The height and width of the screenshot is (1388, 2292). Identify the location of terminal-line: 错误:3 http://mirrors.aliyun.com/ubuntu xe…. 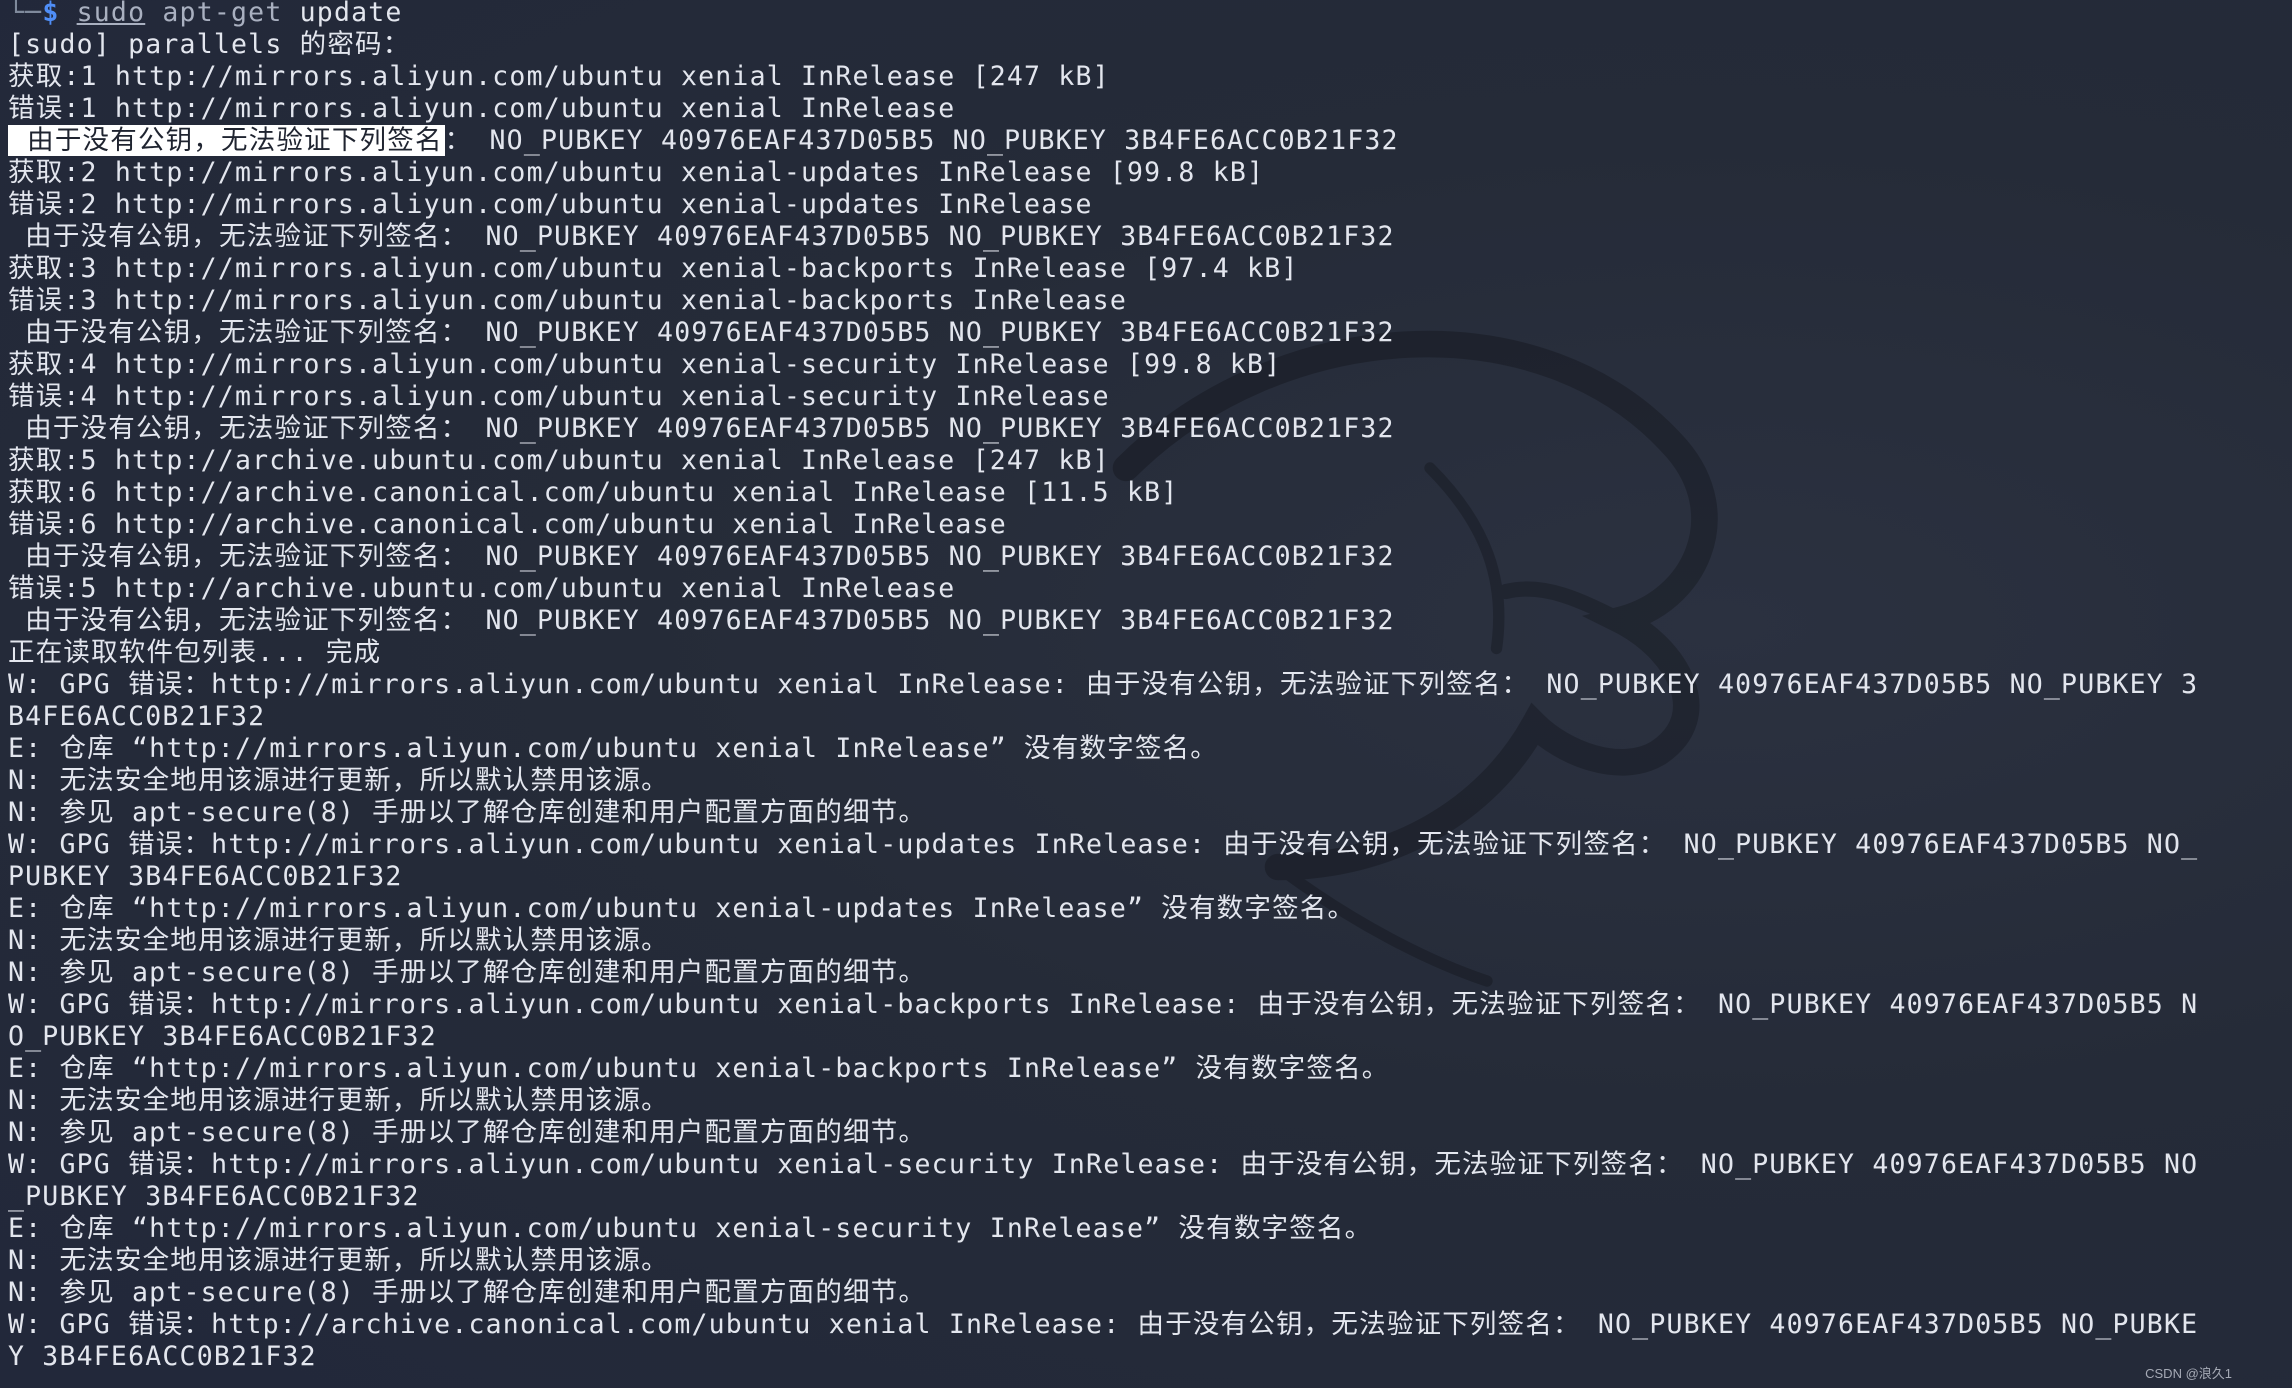
(567, 300).